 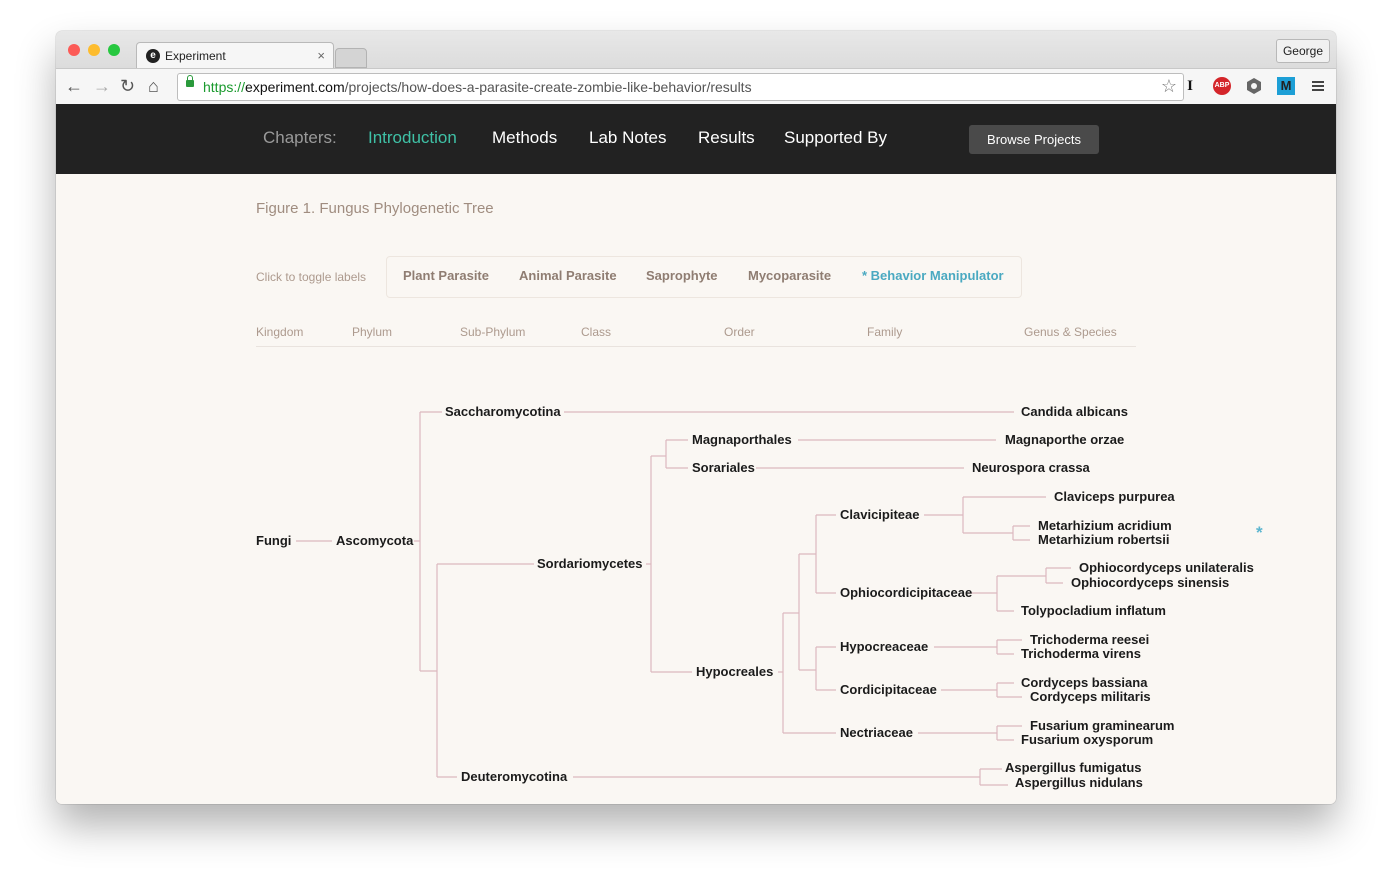 What do you see at coordinates (1150, 582) in the screenshot?
I see `node-species: Ophiocordyceps sinensis` at bounding box center [1150, 582].